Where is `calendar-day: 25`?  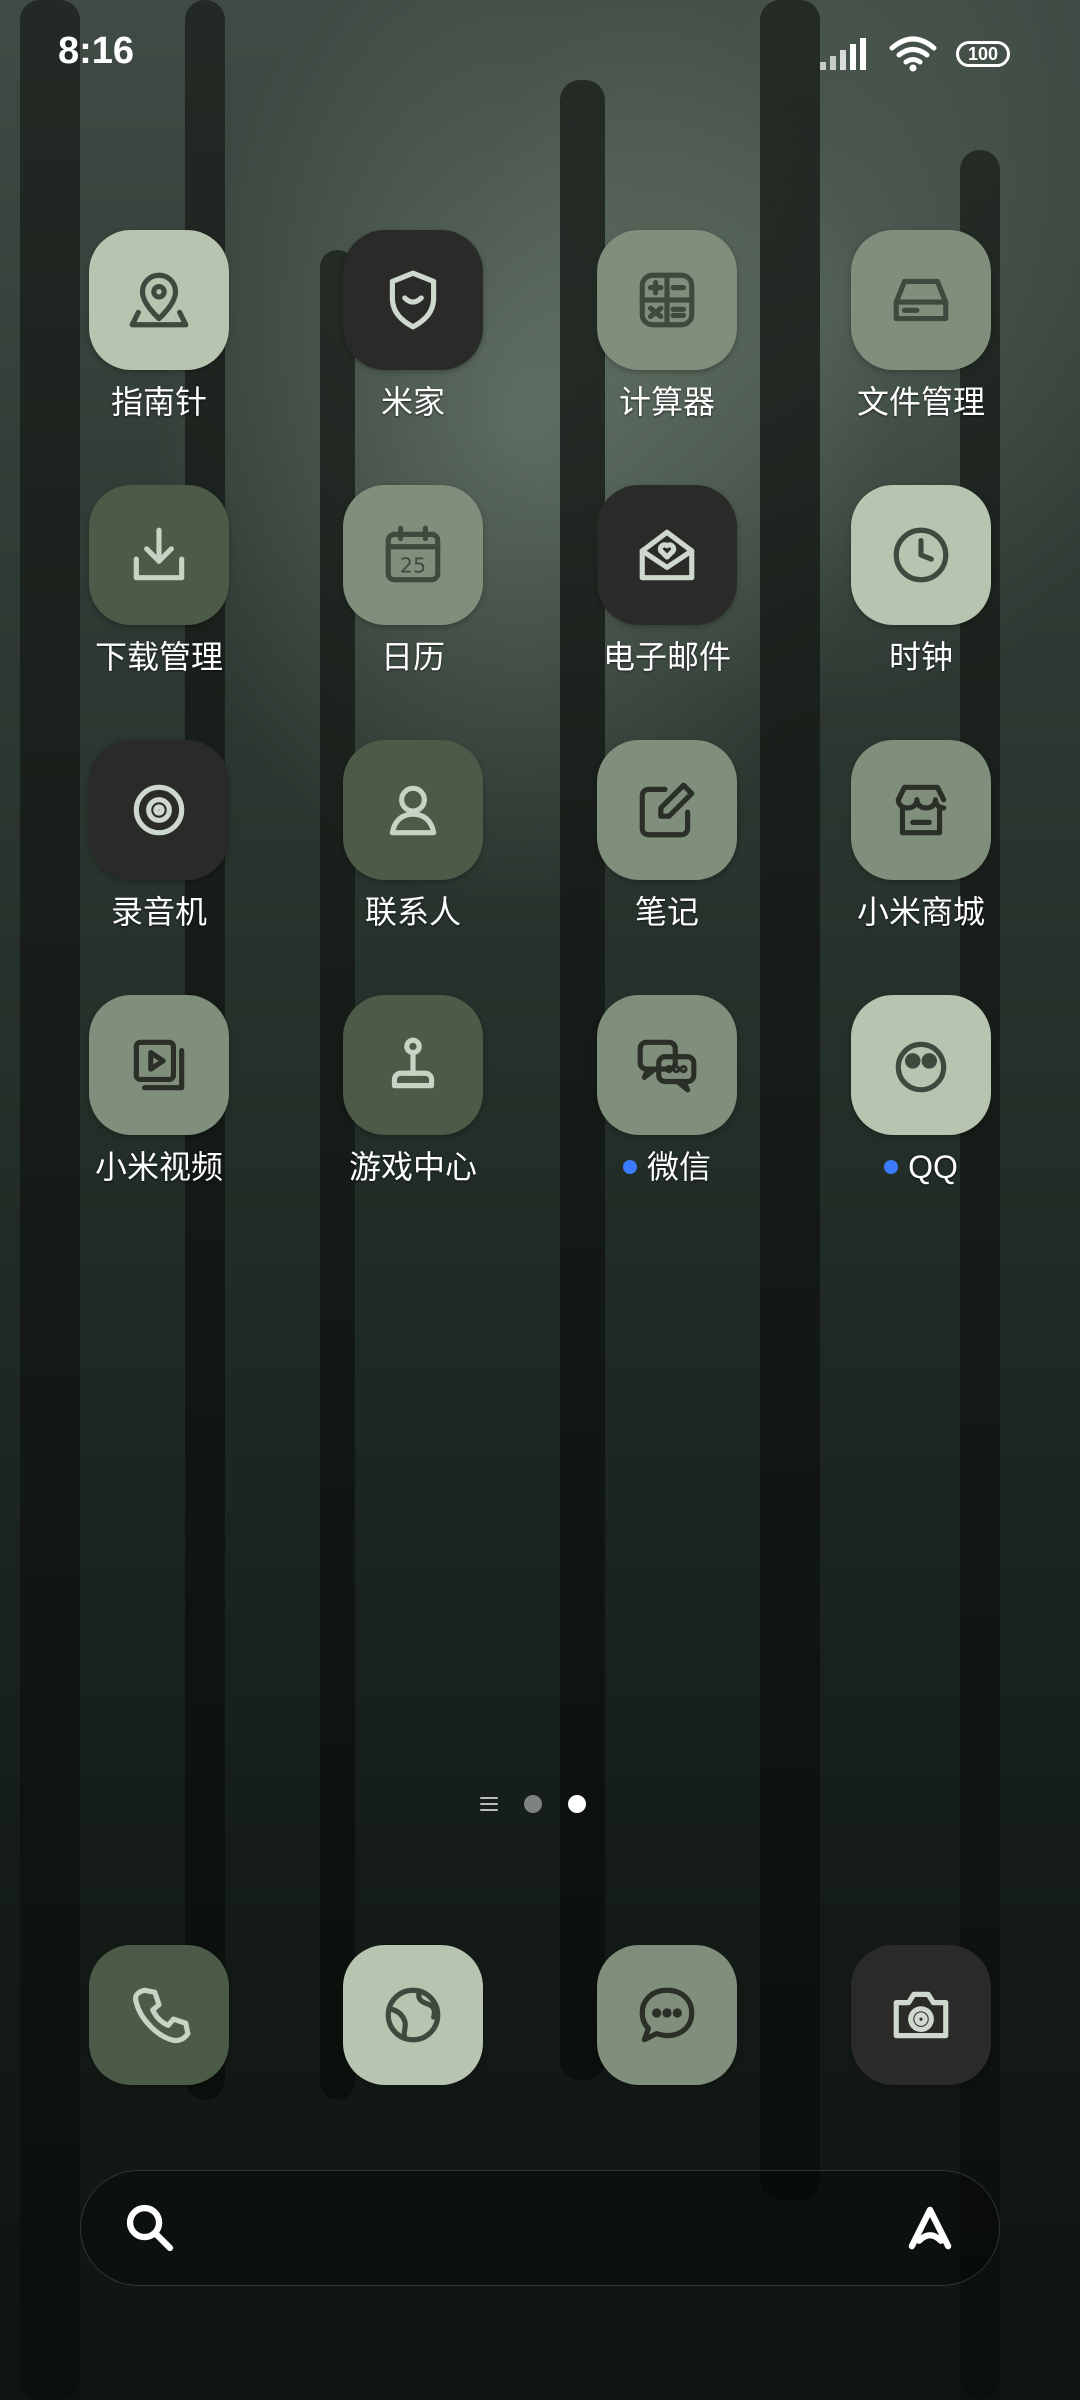 calendar-day: 25 is located at coordinates (413, 566).